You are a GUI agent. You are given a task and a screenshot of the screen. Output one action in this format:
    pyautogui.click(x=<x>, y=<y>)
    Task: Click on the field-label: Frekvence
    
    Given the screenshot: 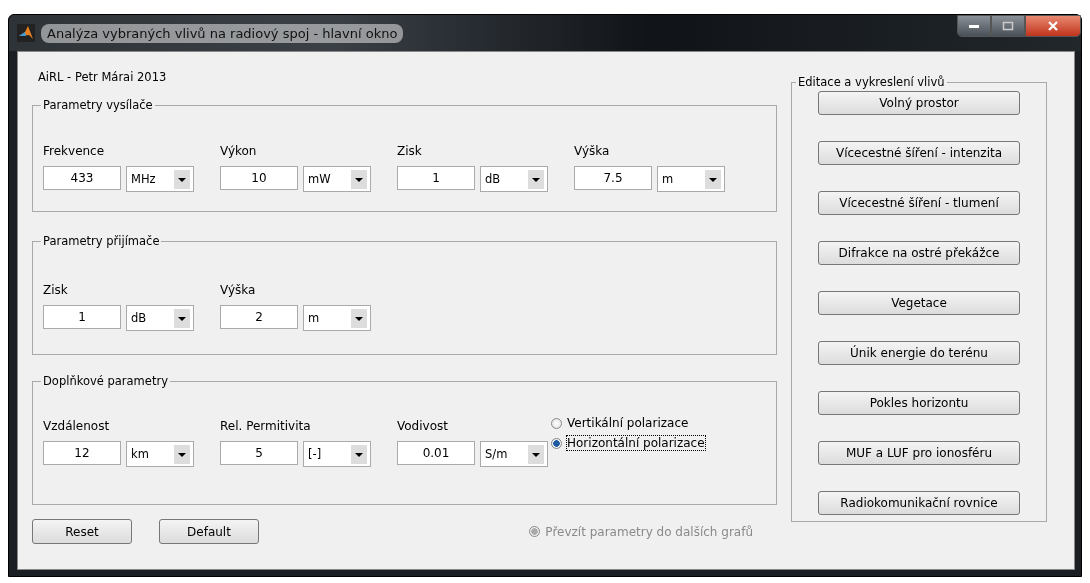 What is the action you would take?
    pyautogui.click(x=74, y=151)
    